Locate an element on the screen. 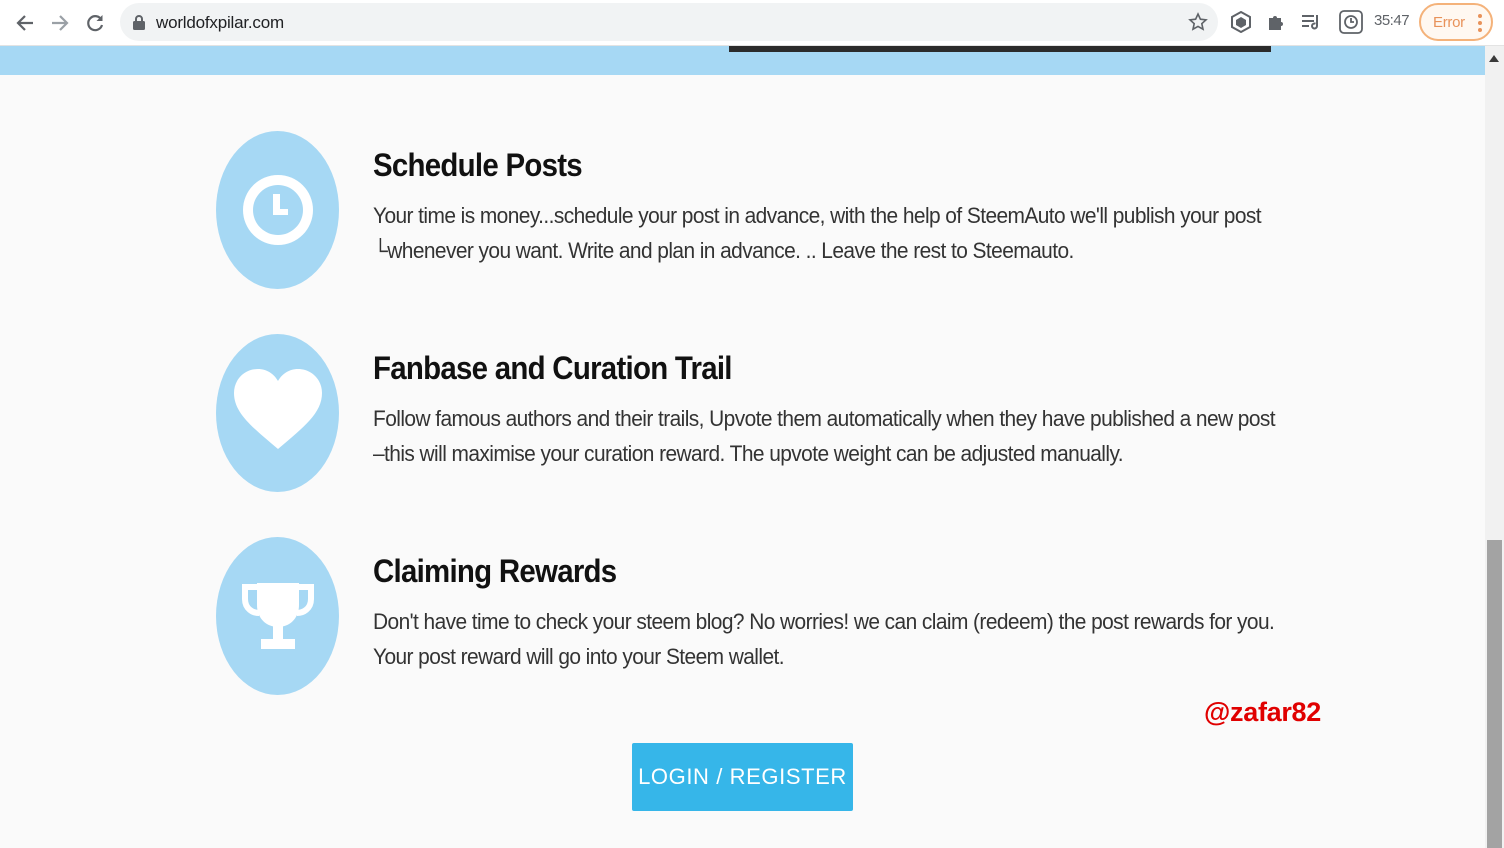 The height and width of the screenshot is (848, 1504). error-label: Error is located at coordinates (1449, 22).